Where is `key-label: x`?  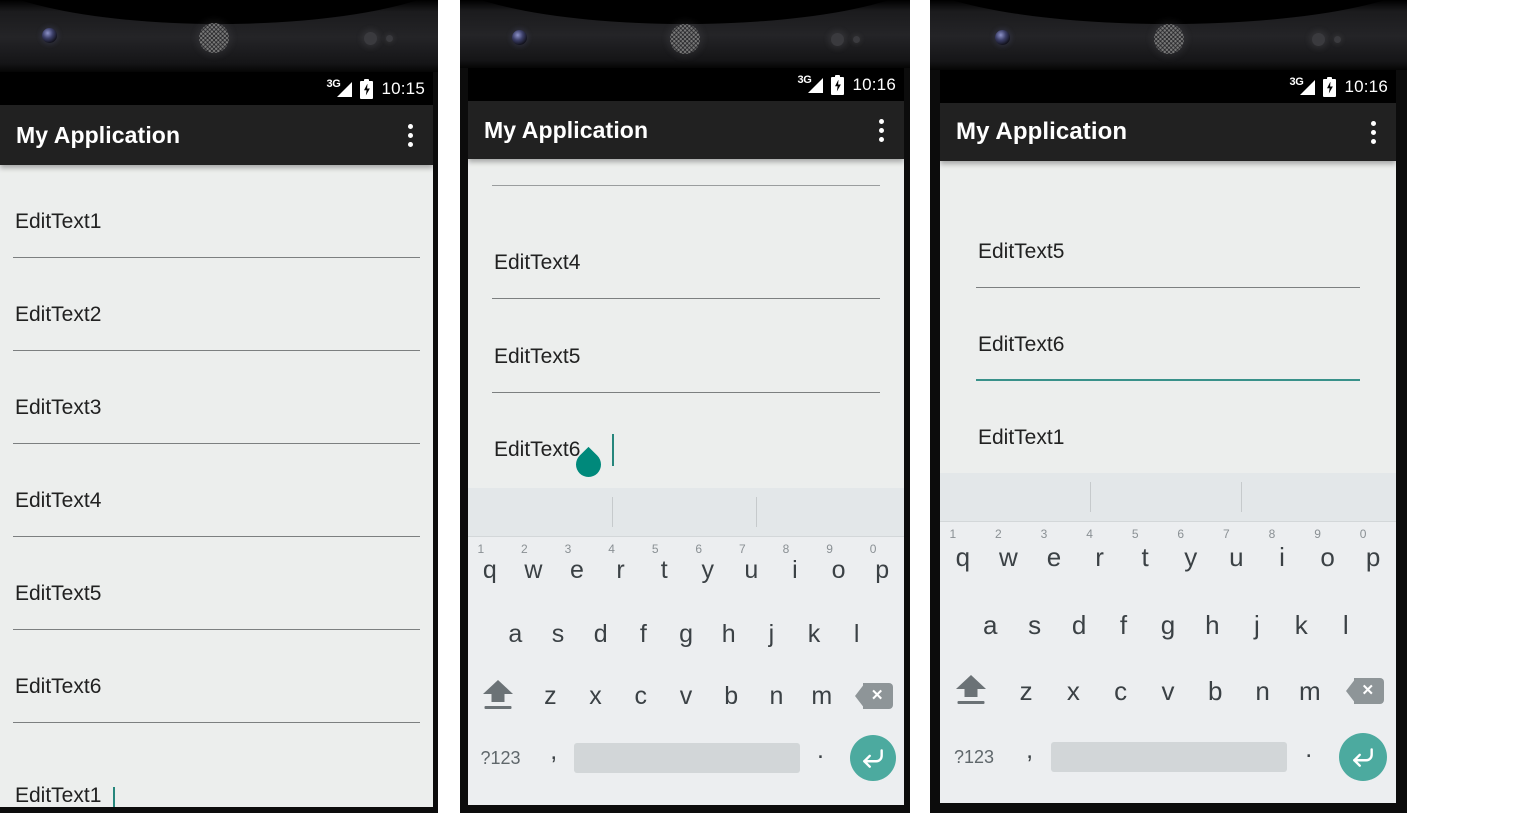 key-label: x is located at coordinates (1073, 691).